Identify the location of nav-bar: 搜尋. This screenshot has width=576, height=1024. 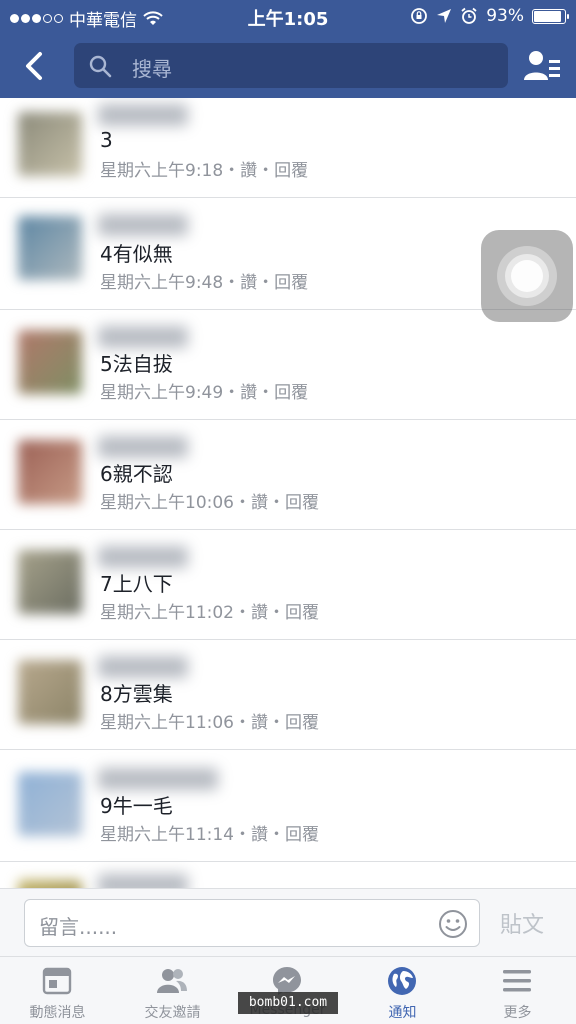
(288, 66).